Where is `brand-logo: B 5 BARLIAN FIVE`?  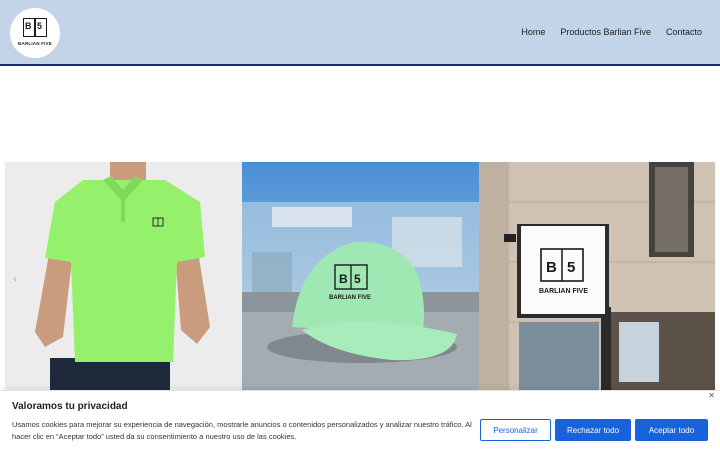 brand-logo: B 5 BARLIAN FIVE is located at coordinates (35, 33).